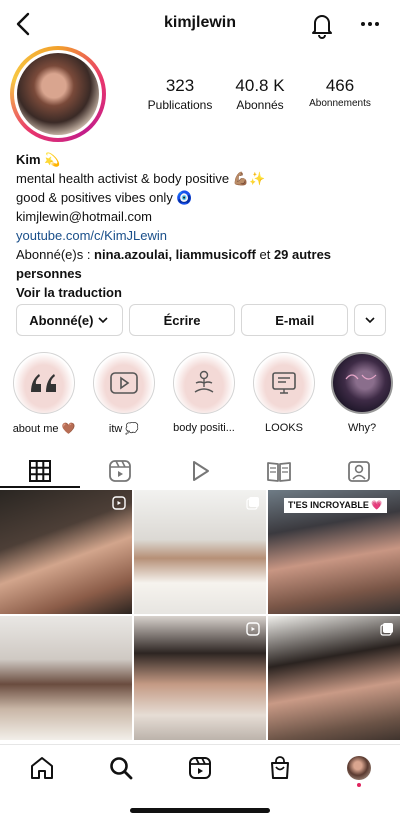  What do you see at coordinates (340, 103) in the screenshot?
I see `stat-label: Abonnements` at bounding box center [340, 103].